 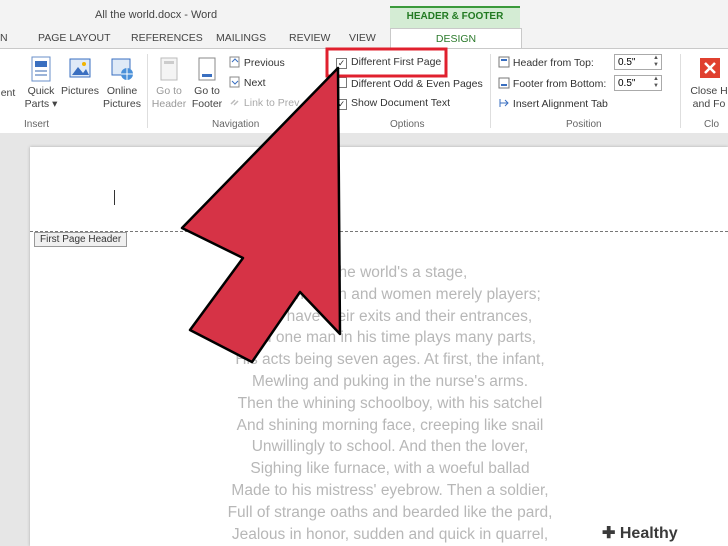 I want to click on watermark-text: Healthy Living, so click(x=648, y=533).